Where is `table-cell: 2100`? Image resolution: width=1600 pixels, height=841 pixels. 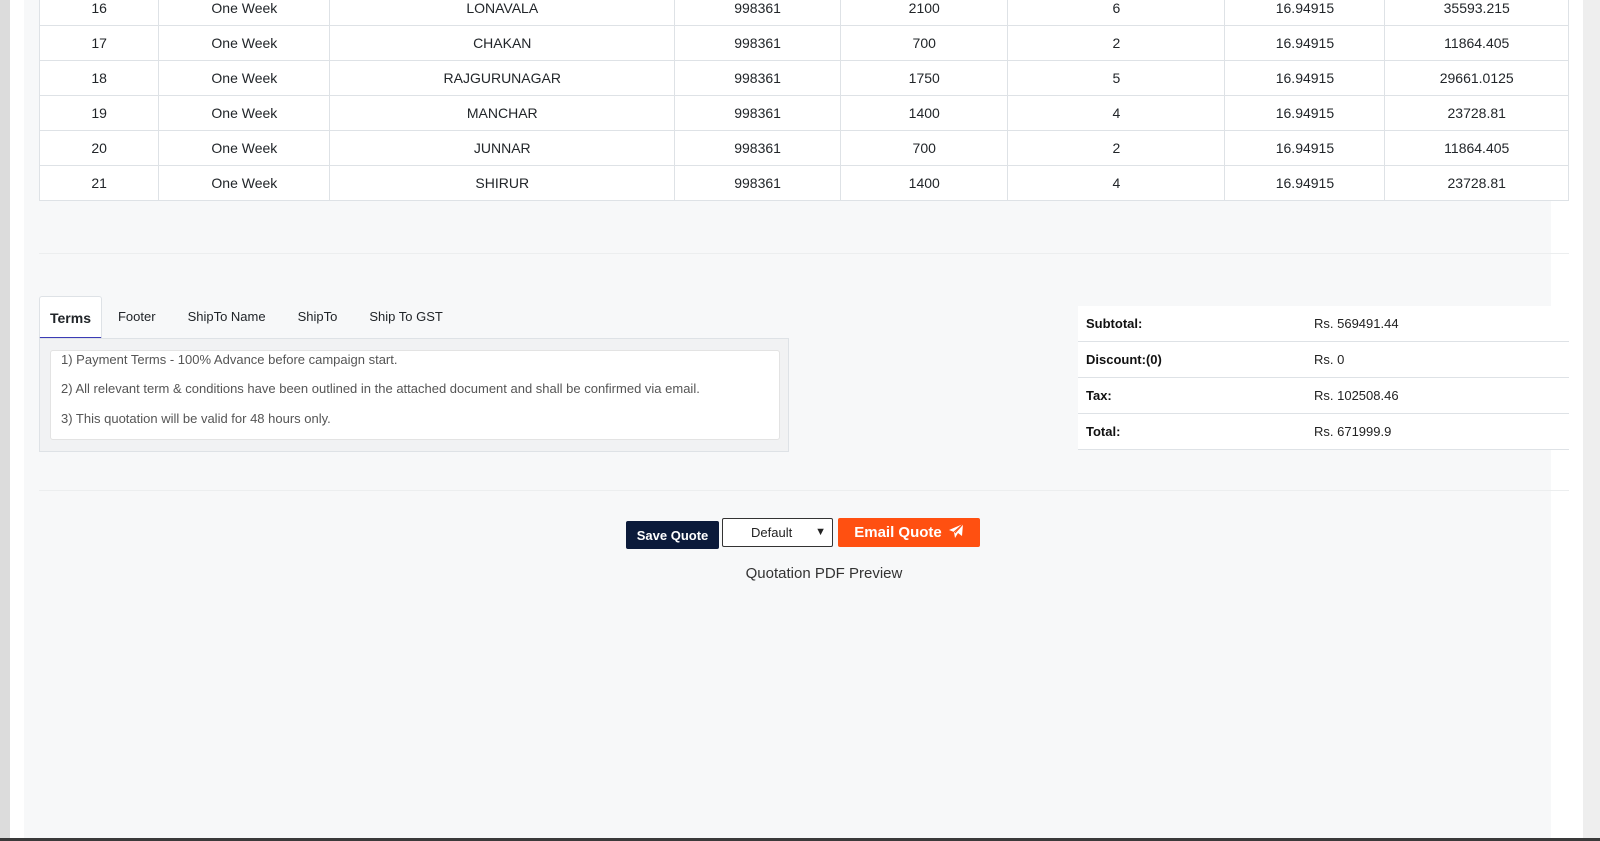 table-cell: 2100 is located at coordinates (924, 13).